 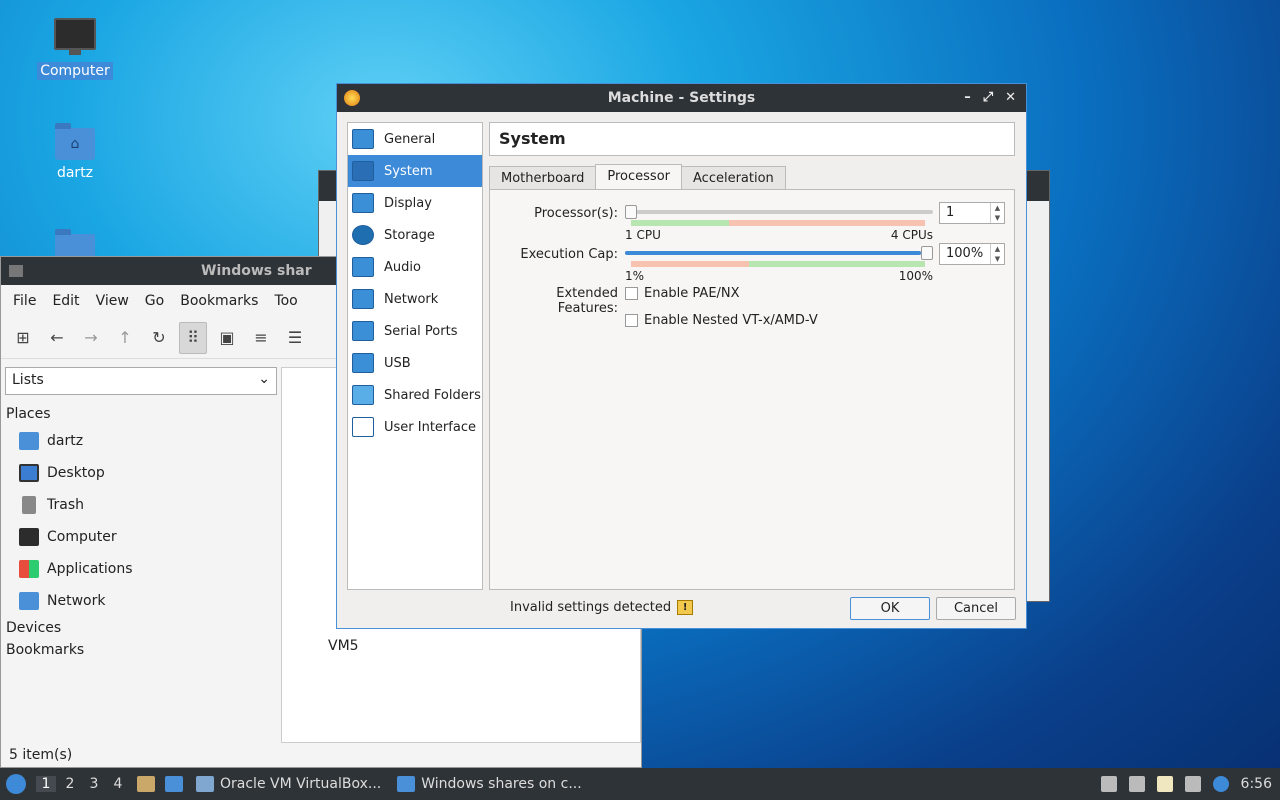 What do you see at coordinates (75, 49) in the screenshot?
I see `desktop-icon-computer: Computer` at bounding box center [75, 49].